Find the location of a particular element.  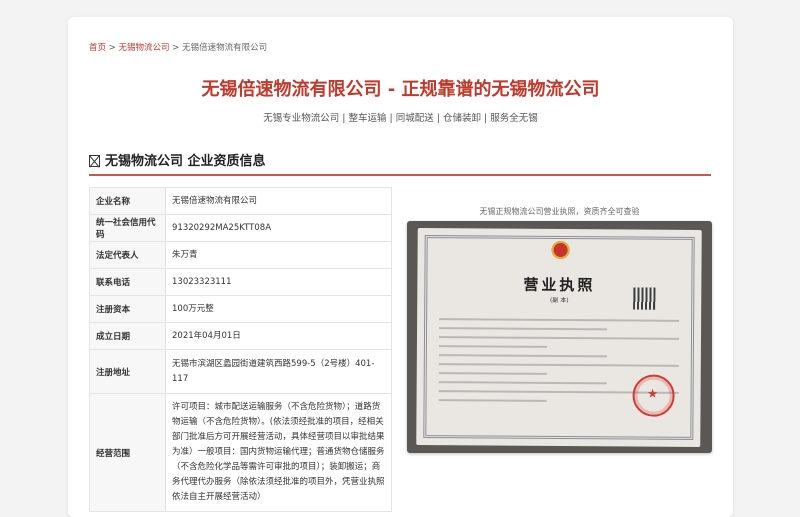

breadcrumb-category-link: 无锡物流公司 is located at coordinates (144, 48).